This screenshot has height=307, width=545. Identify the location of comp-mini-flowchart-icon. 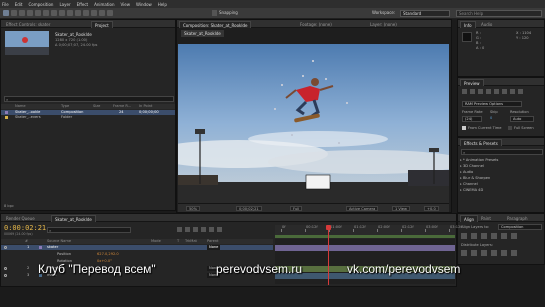
(179, 229).